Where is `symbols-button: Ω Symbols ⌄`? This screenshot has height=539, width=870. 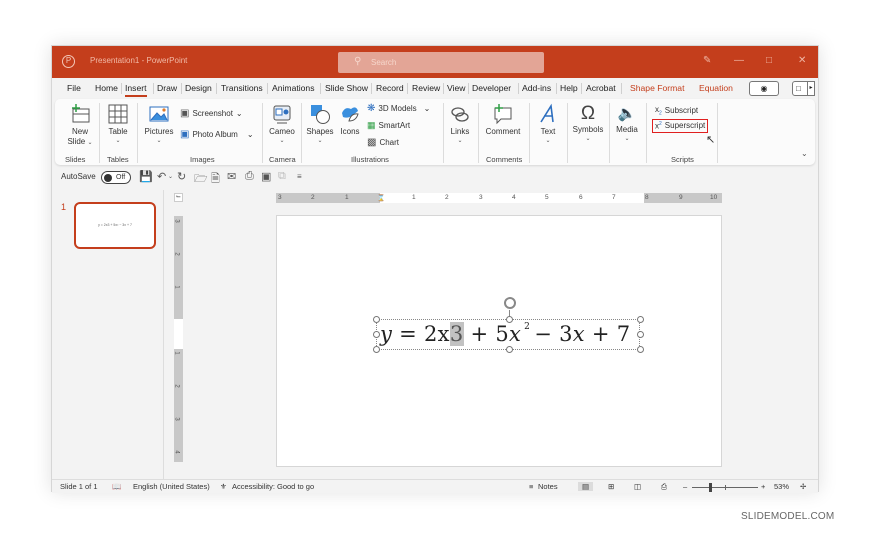 symbols-button: Ω Symbols ⌄ is located at coordinates (588, 123).